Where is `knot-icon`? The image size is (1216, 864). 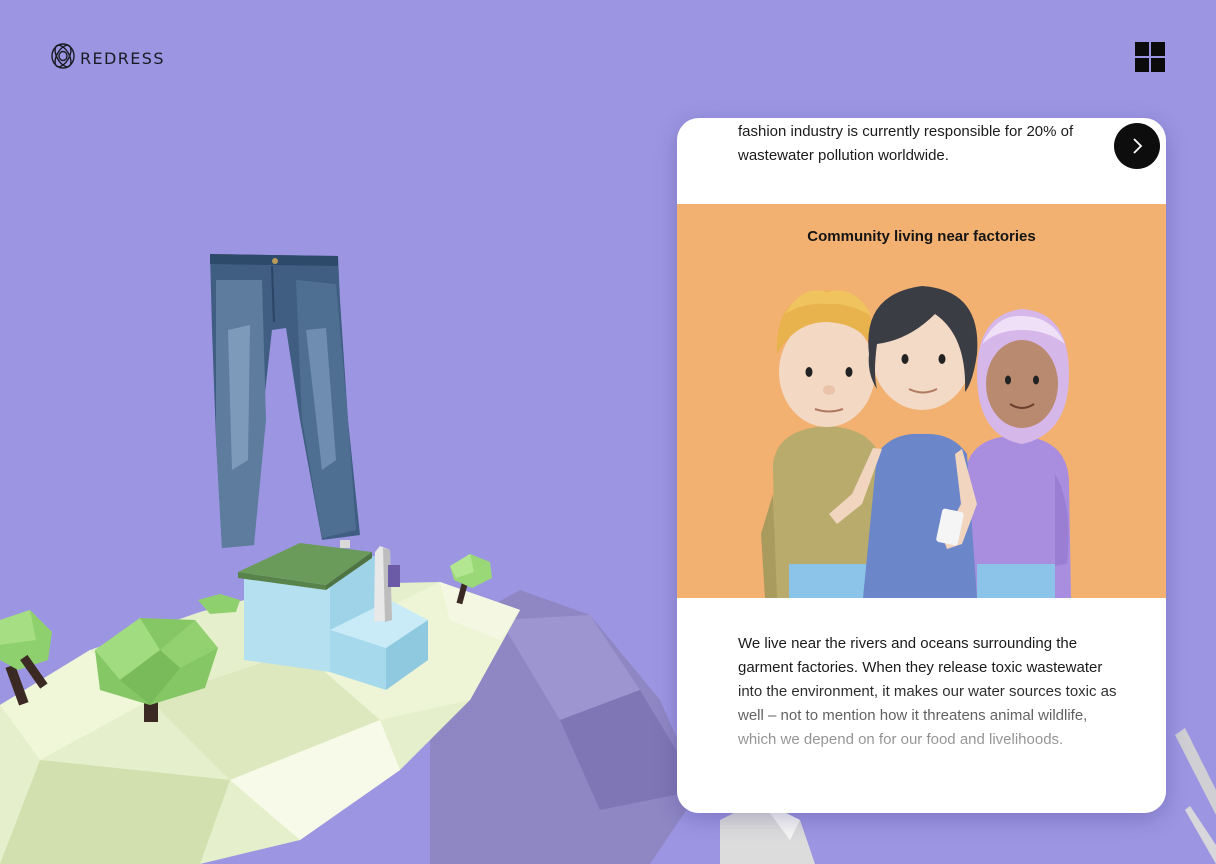 knot-icon is located at coordinates (63, 58).